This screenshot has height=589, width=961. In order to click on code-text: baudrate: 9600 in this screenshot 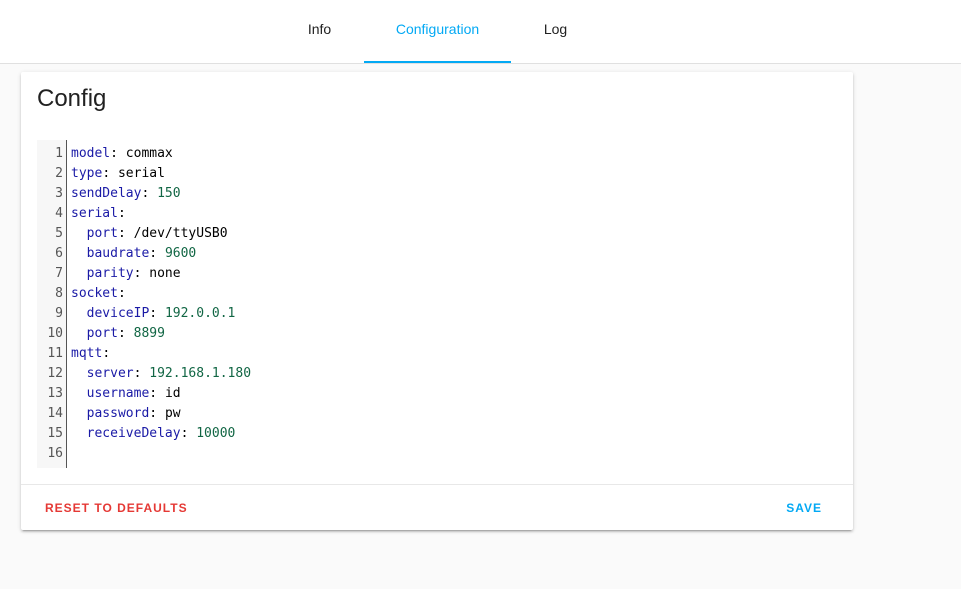, I will do `click(141, 253)`.